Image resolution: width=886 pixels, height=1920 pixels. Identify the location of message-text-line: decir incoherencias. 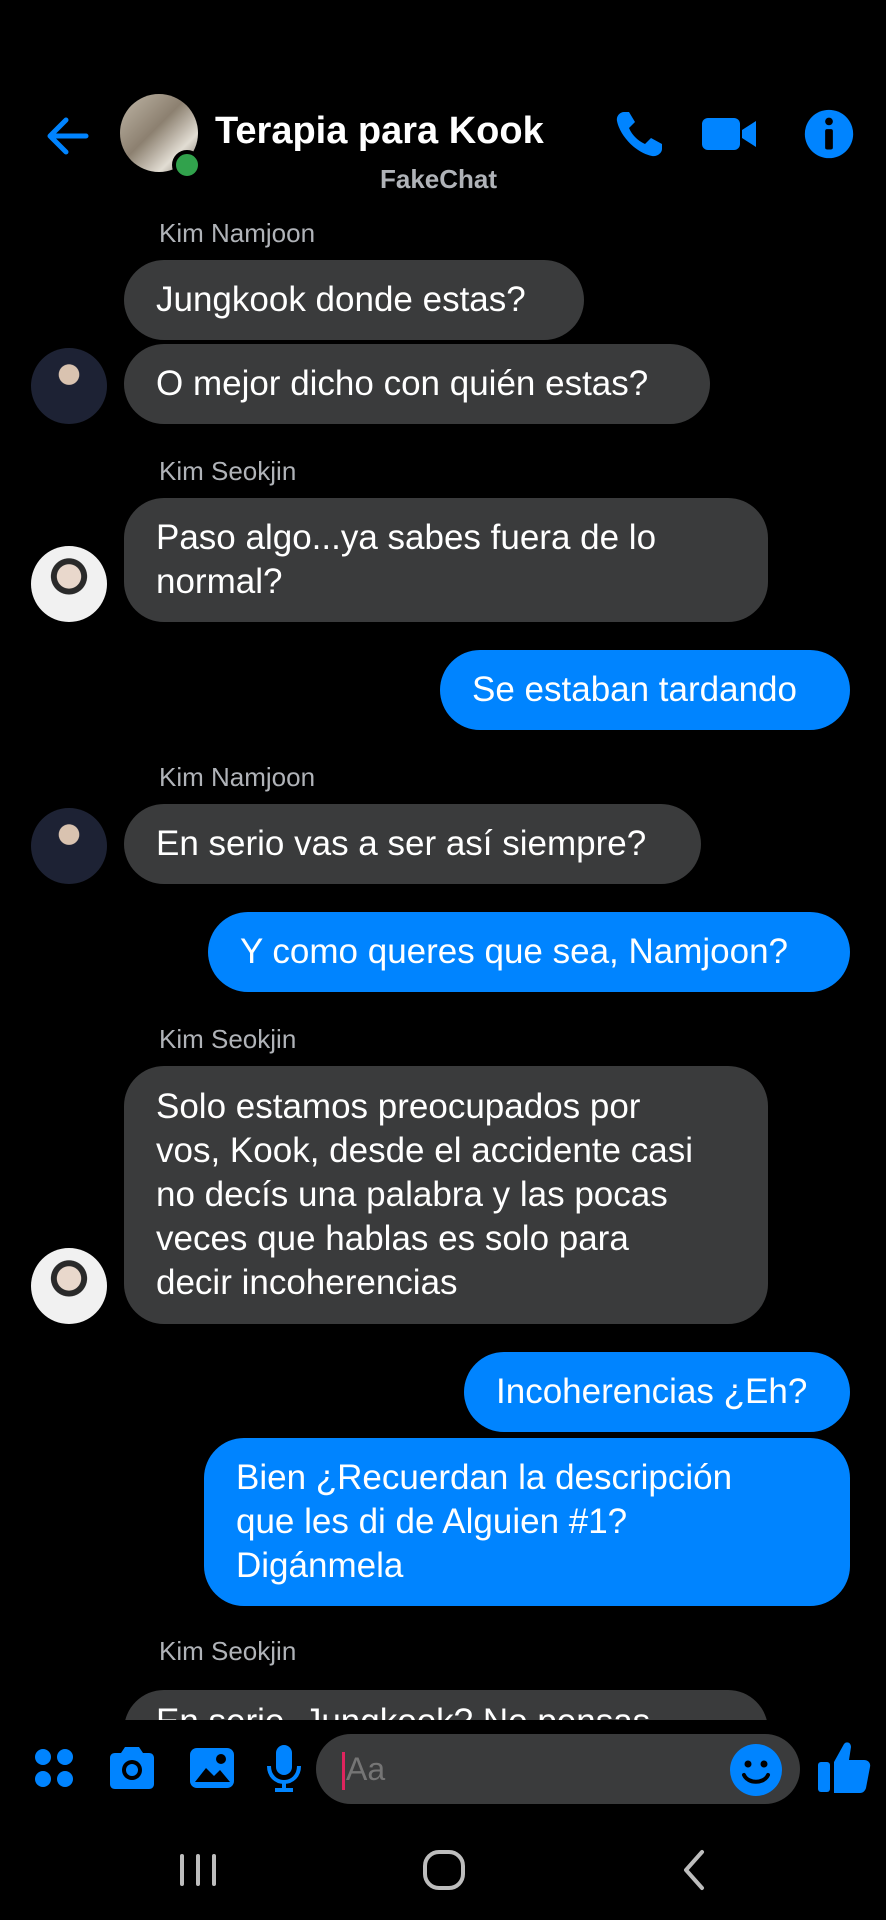
(307, 1282).